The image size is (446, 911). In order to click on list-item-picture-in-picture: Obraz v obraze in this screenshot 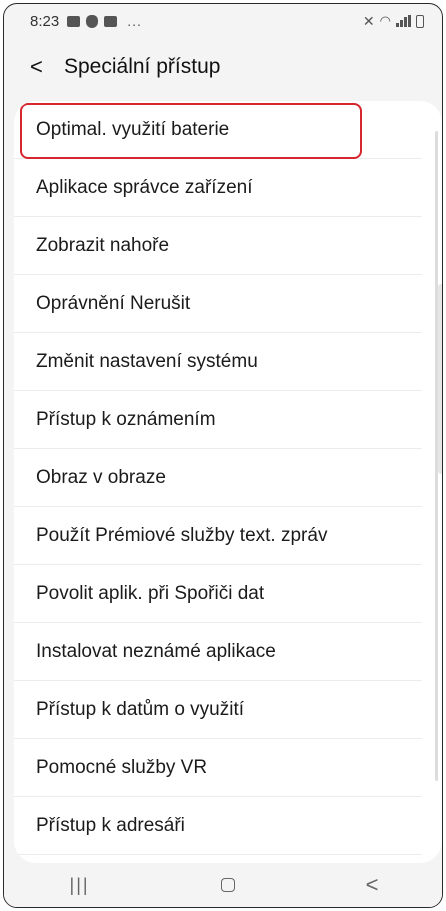, I will do `click(218, 478)`.